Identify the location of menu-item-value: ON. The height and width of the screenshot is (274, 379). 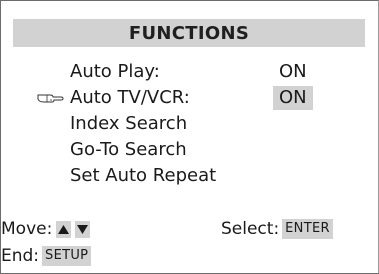
(293, 71).